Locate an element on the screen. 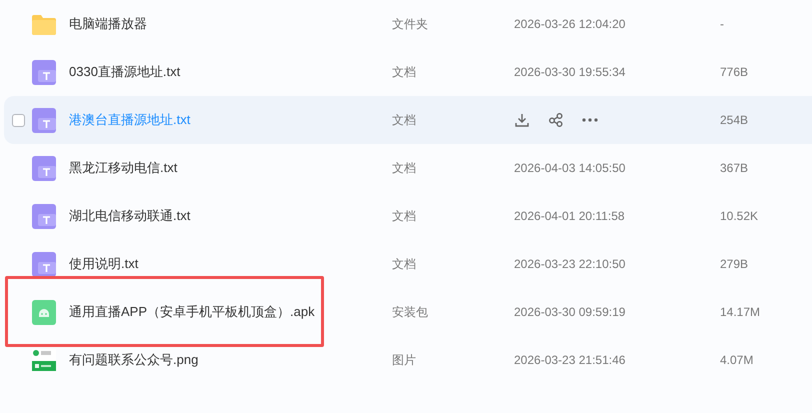 This screenshot has height=413, width=812. modified-date: 2026-03-26 12:04:20 is located at coordinates (570, 24).